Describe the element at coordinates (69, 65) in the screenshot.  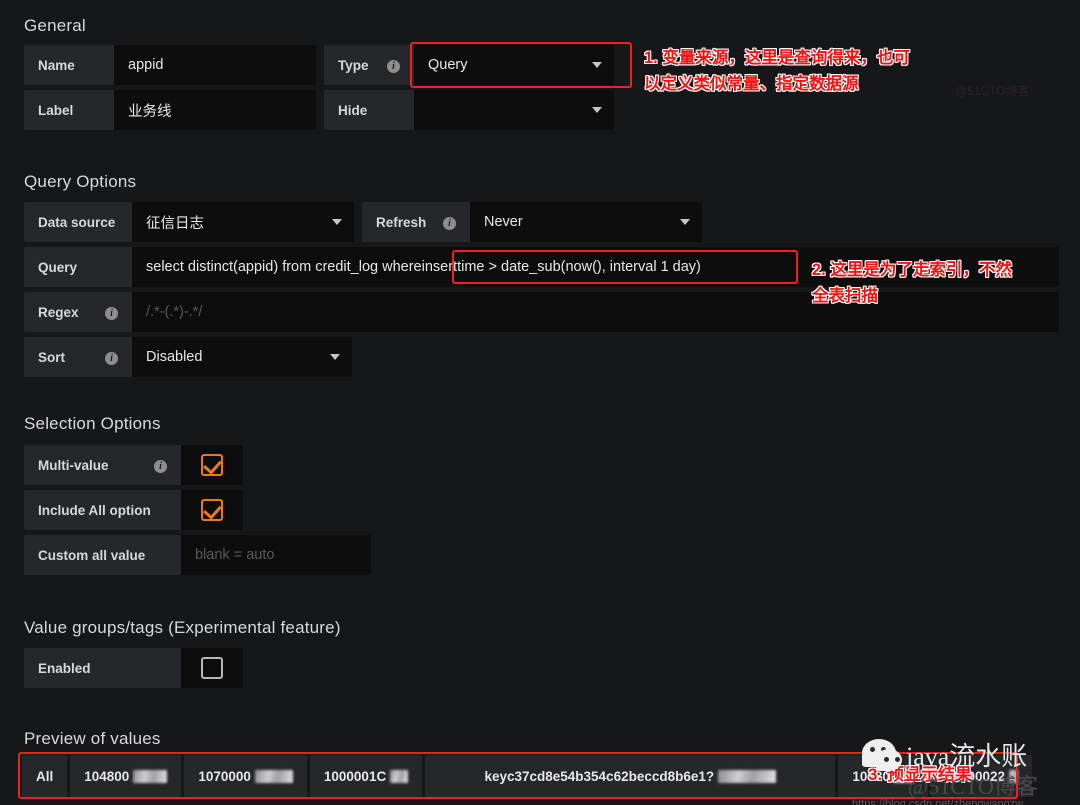
I see `name-label: Name` at that location.